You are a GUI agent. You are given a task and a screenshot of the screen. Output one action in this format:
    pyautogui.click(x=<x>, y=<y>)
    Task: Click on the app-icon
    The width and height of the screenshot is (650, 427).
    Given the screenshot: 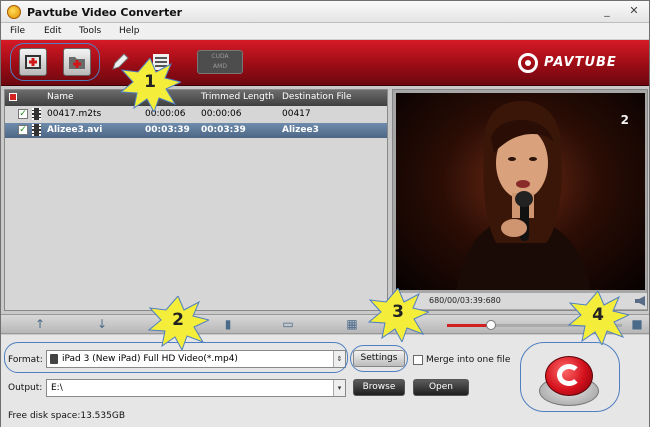 What is the action you would take?
    pyautogui.click(x=14, y=12)
    